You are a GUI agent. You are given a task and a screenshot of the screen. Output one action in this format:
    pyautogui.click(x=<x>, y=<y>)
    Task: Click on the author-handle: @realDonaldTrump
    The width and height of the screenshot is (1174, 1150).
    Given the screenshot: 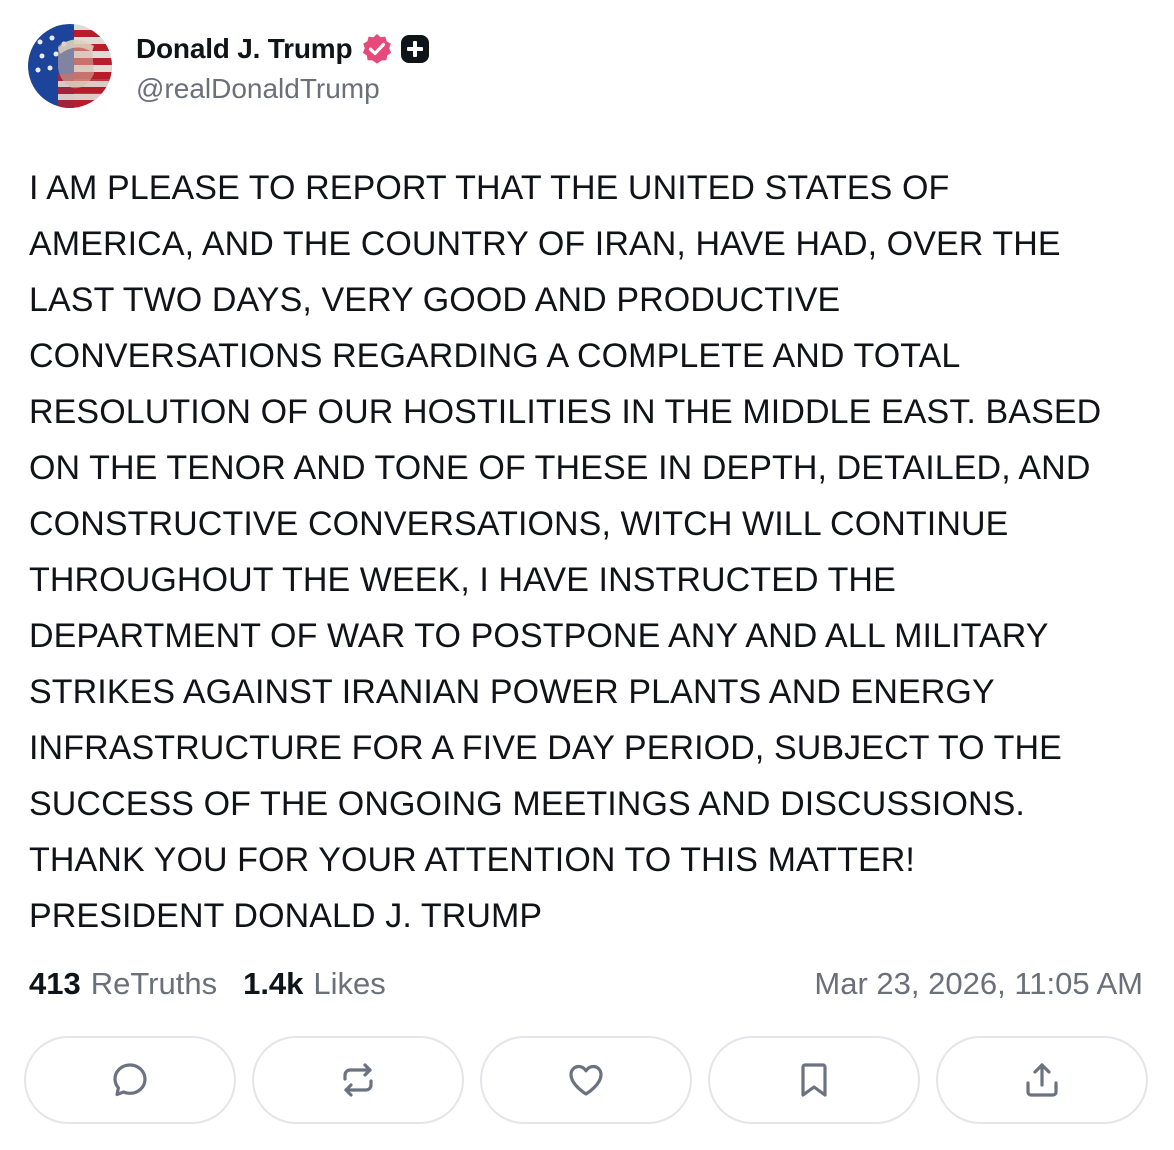 What is the action you would take?
    pyautogui.click(x=283, y=89)
    